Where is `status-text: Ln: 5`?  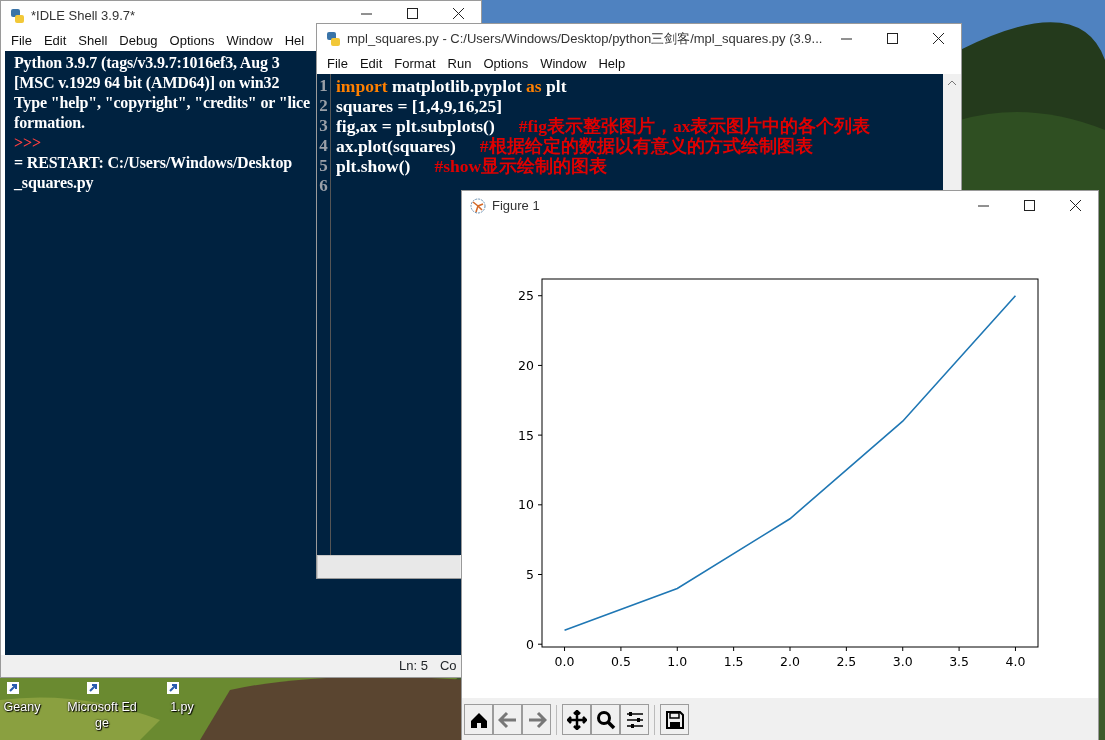 status-text: Ln: 5 is located at coordinates (413, 666).